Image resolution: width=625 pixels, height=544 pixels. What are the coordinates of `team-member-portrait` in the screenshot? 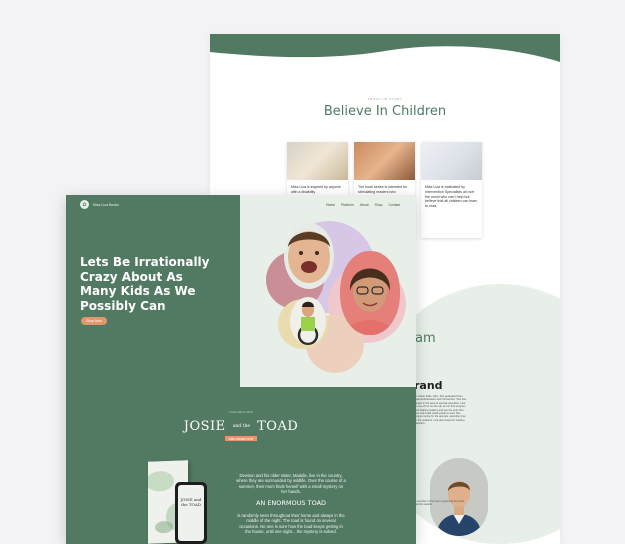 It's located at (459, 497).